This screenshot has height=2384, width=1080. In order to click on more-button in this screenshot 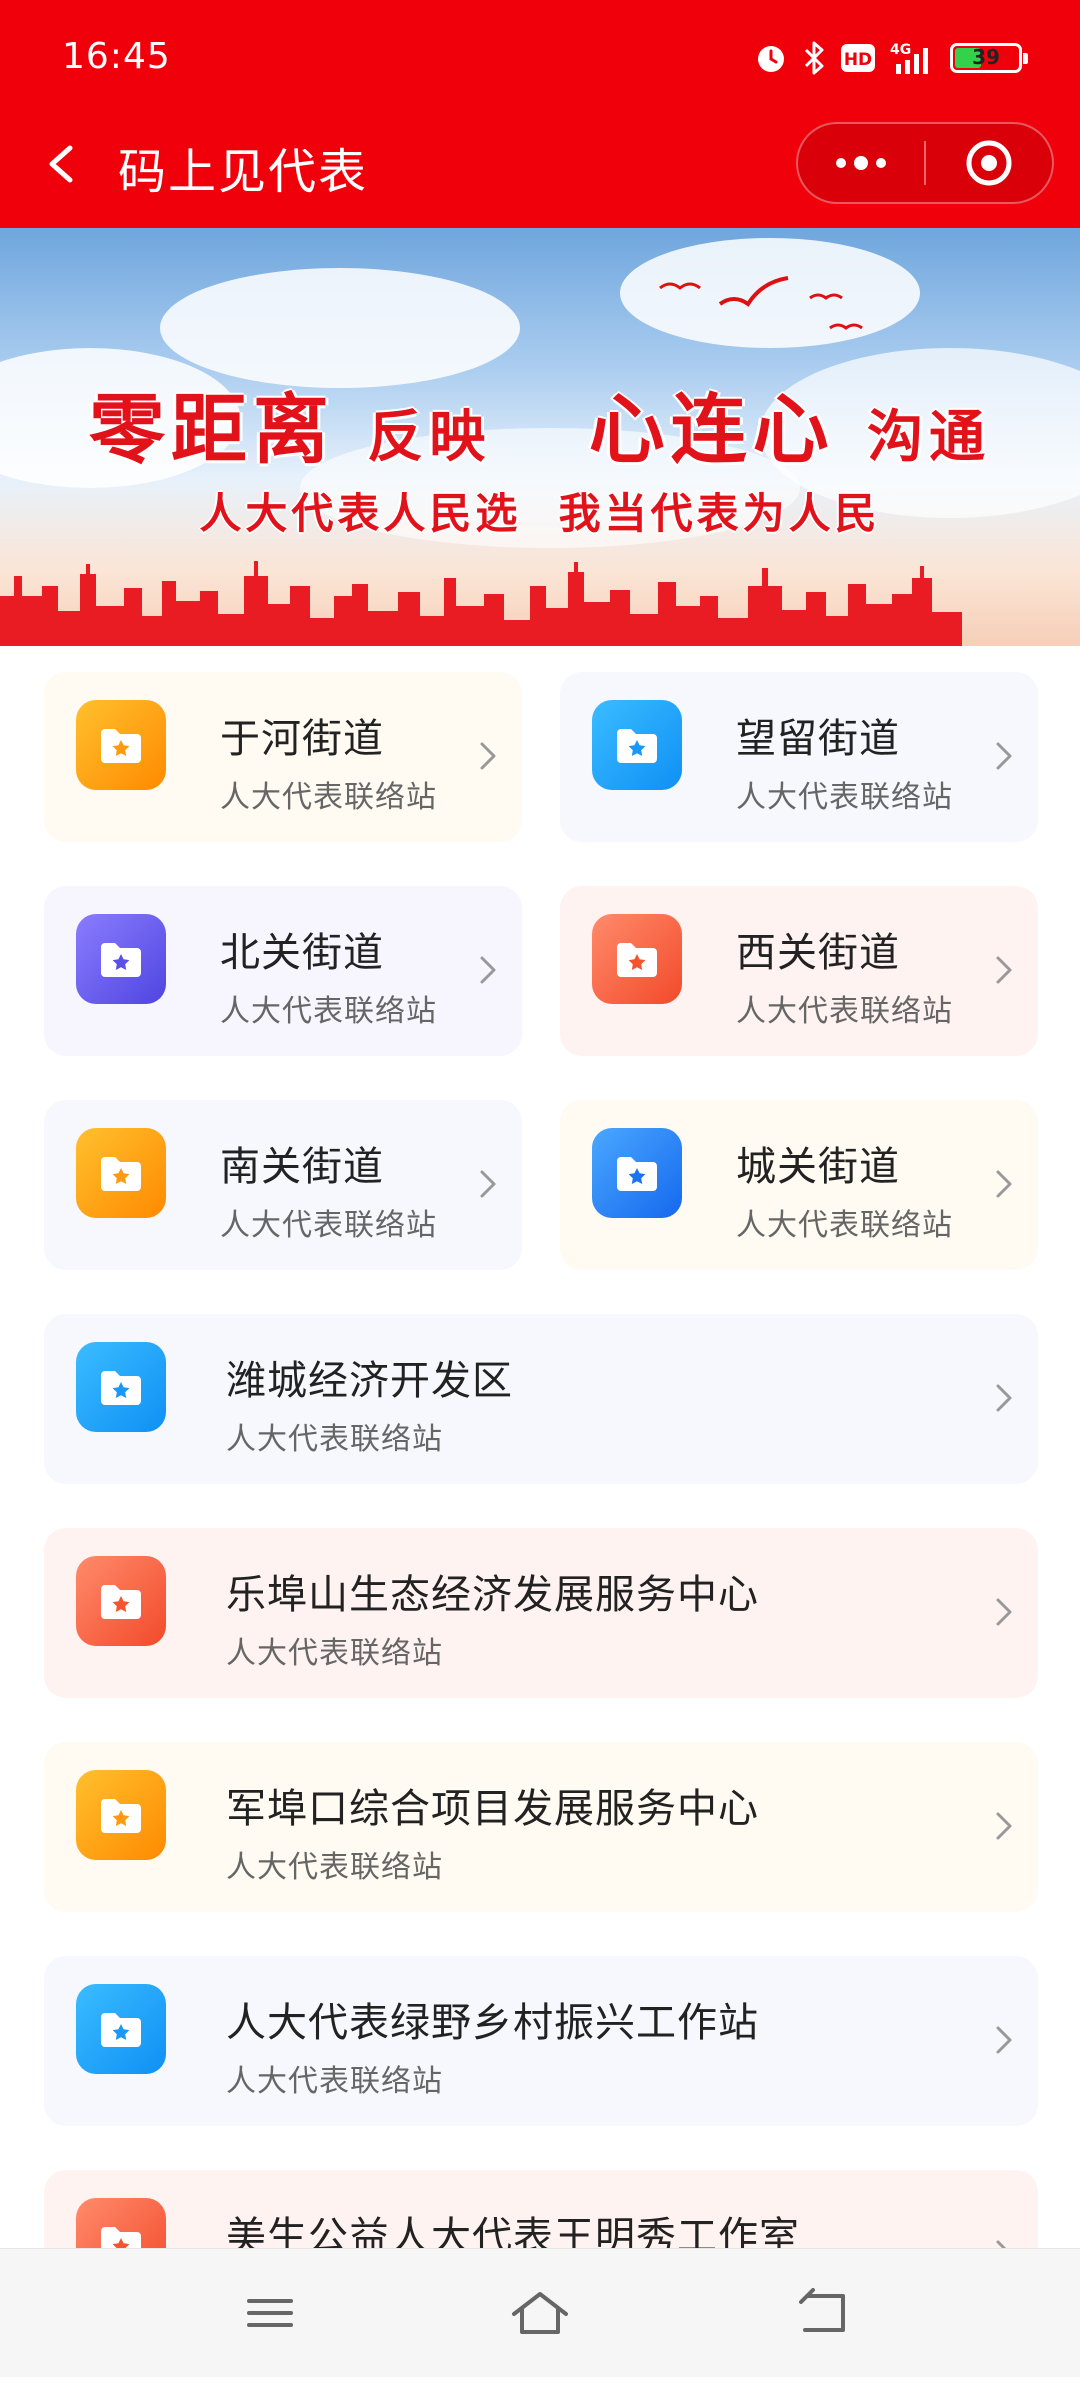, I will do `click(861, 163)`.